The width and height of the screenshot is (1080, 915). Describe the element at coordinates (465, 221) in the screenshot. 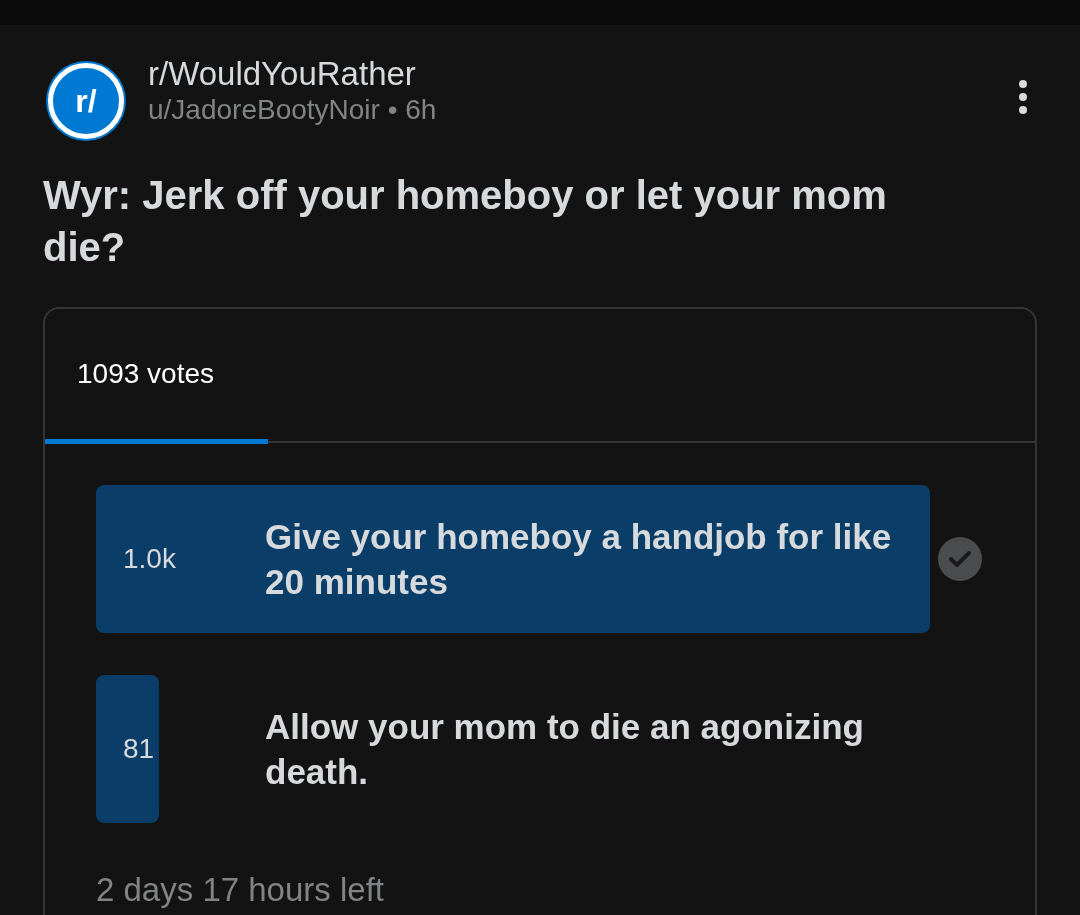

I see `post-title: Wyr: Jerk off your homeboy or let your mom die?` at that location.